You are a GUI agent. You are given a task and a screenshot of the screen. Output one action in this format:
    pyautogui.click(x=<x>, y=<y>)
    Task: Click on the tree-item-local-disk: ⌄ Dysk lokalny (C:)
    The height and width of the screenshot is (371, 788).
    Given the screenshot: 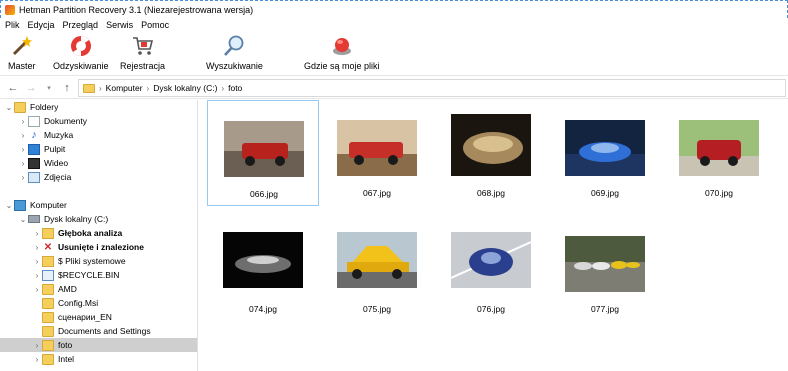 What is the action you would take?
    pyautogui.click(x=98, y=219)
    